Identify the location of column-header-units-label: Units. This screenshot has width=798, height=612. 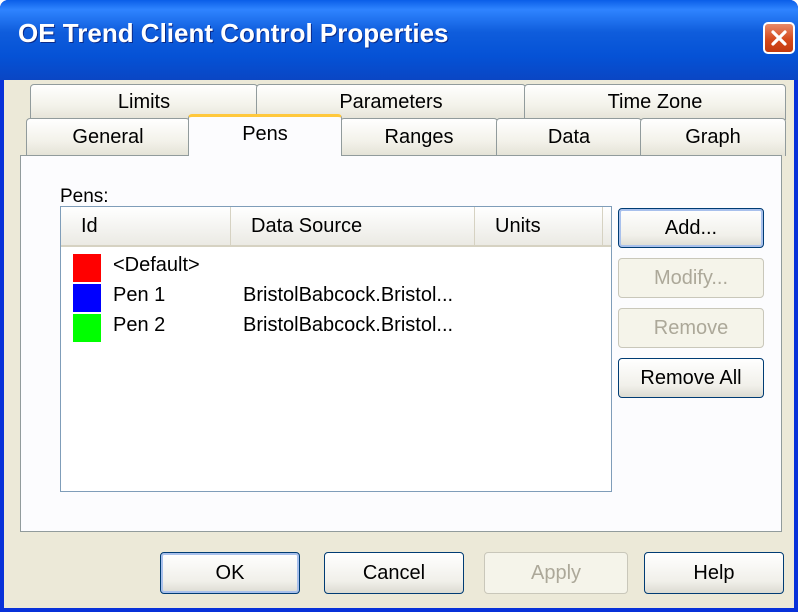
(518, 225).